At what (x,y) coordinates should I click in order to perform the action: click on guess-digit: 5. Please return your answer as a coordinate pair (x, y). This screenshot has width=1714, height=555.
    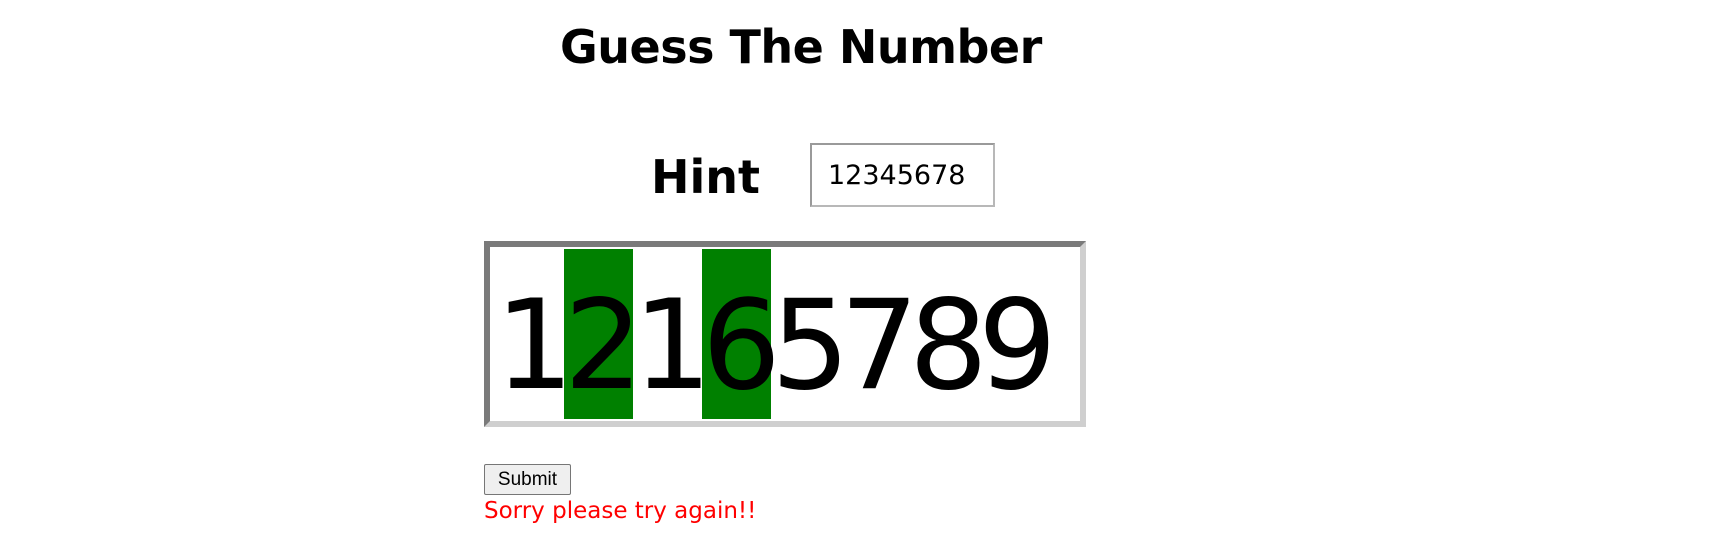
    Looking at the image, I should click on (810, 346).